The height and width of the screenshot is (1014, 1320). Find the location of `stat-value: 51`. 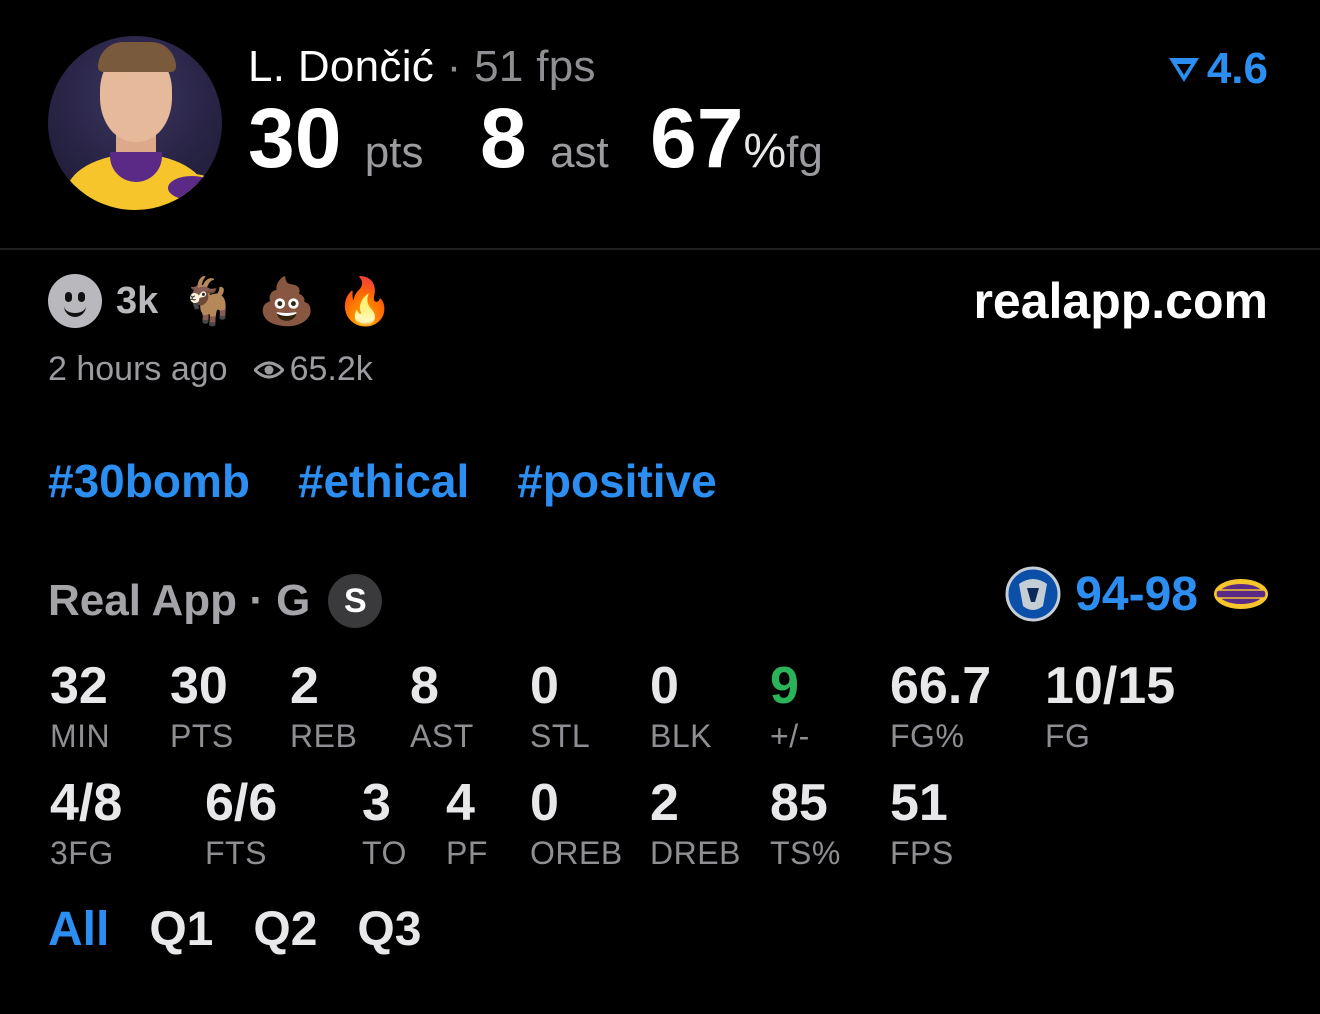

stat-value: 51 is located at coordinates (919, 803).